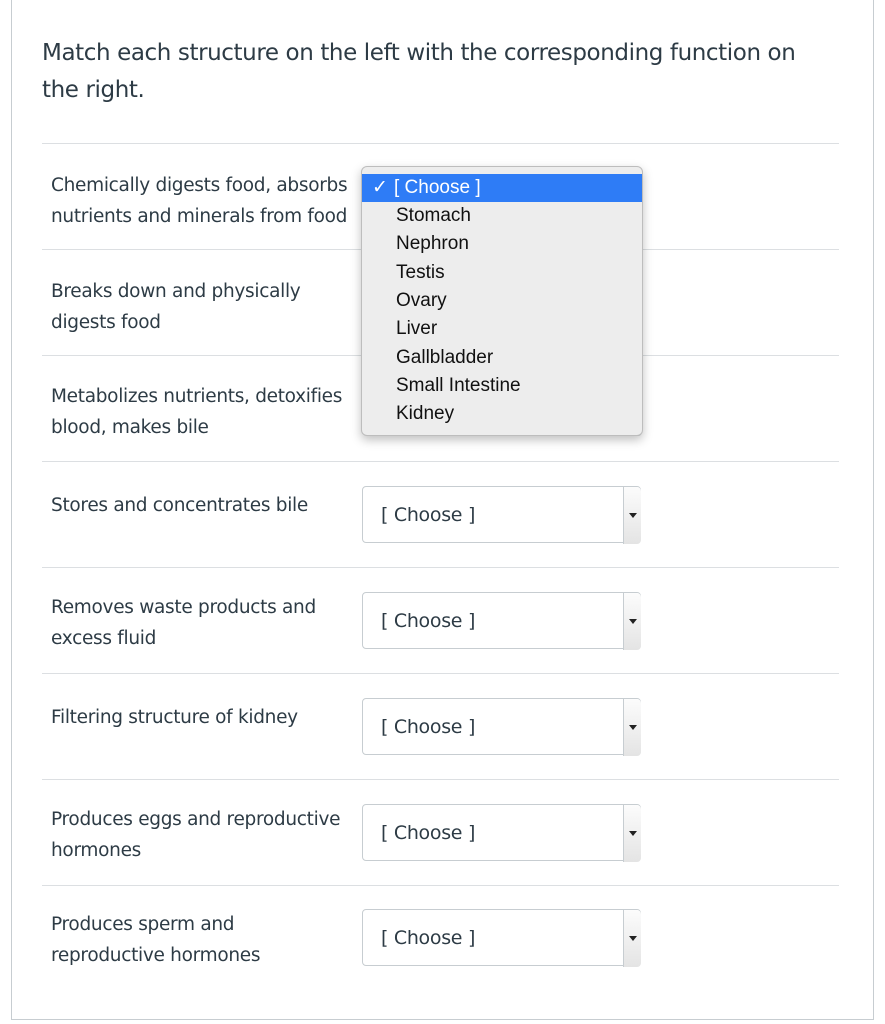 The height and width of the screenshot is (1024, 885). Describe the element at coordinates (96, 850) in the screenshot. I see `label-line: hormones` at that location.